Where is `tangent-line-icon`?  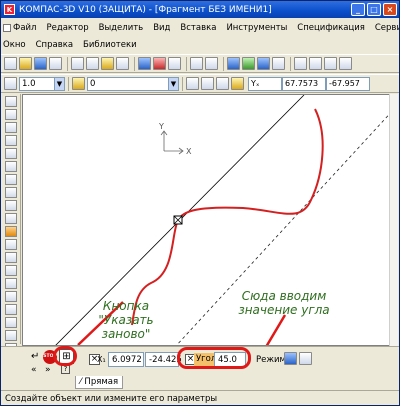
tangent-line-icon is located at coordinates (11, 231).